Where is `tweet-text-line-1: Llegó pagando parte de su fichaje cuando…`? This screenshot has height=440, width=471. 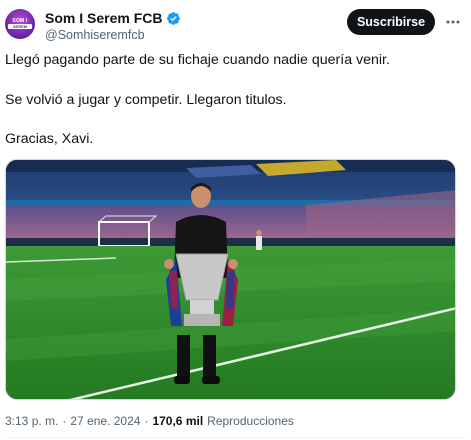 tweet-text-line-1: Llegó pagando parte de su fichaje cuando… is located at coordinates (197, 60).